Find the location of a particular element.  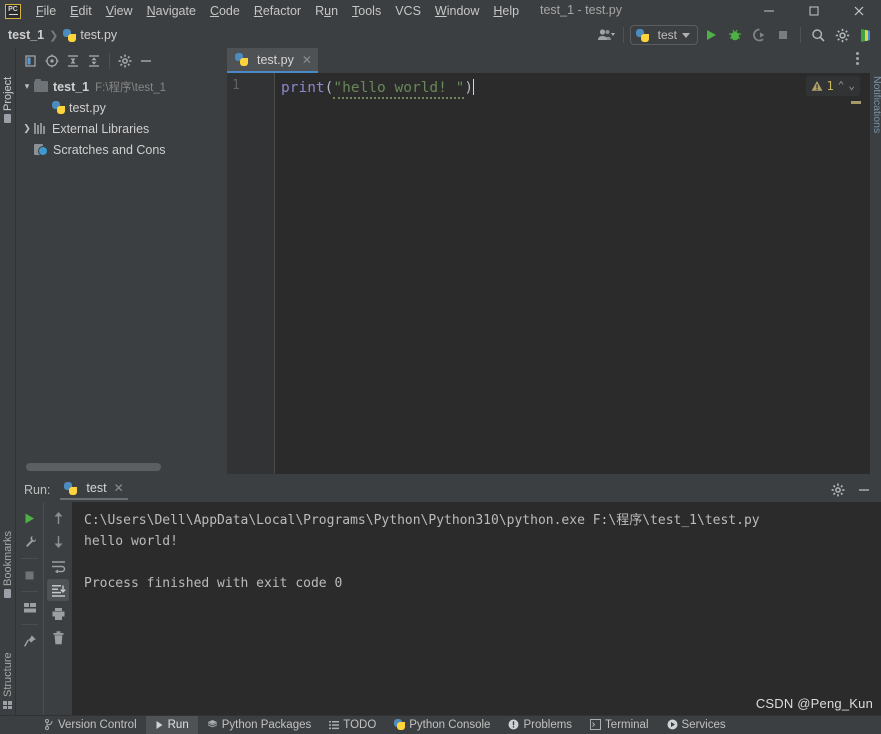

menu-navigate: Navigate is located at coordinates (171, 11).